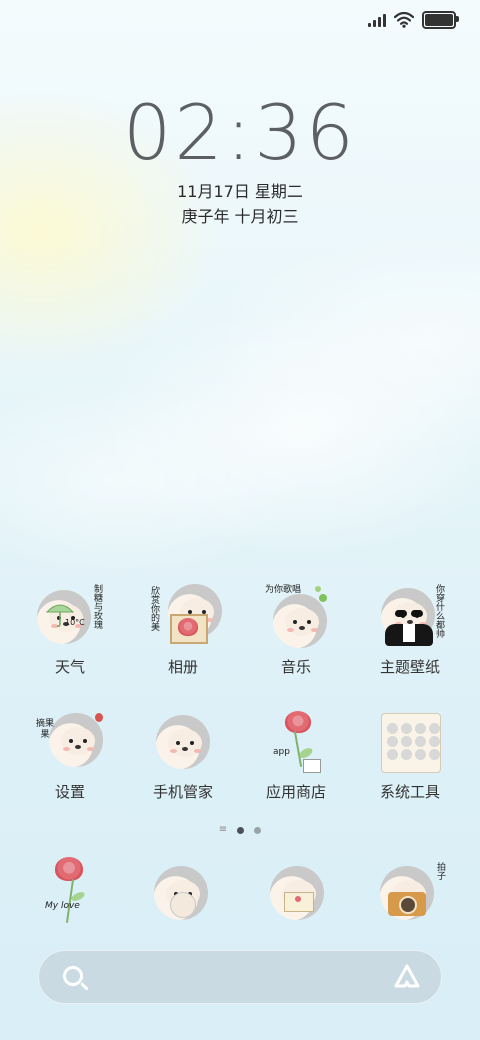 Image resolution: width=480 pixels, height=1040 pixels. I want to click on app-label: 相册, so click(182, 667).